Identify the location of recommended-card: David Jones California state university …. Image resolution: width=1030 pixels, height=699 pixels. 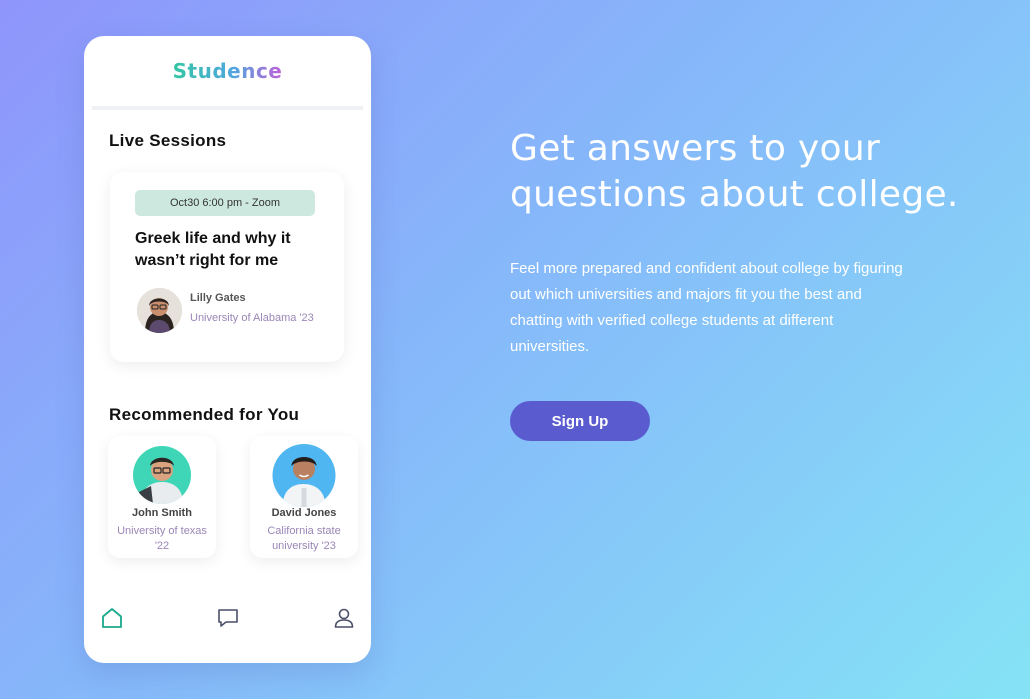
(304, 497).